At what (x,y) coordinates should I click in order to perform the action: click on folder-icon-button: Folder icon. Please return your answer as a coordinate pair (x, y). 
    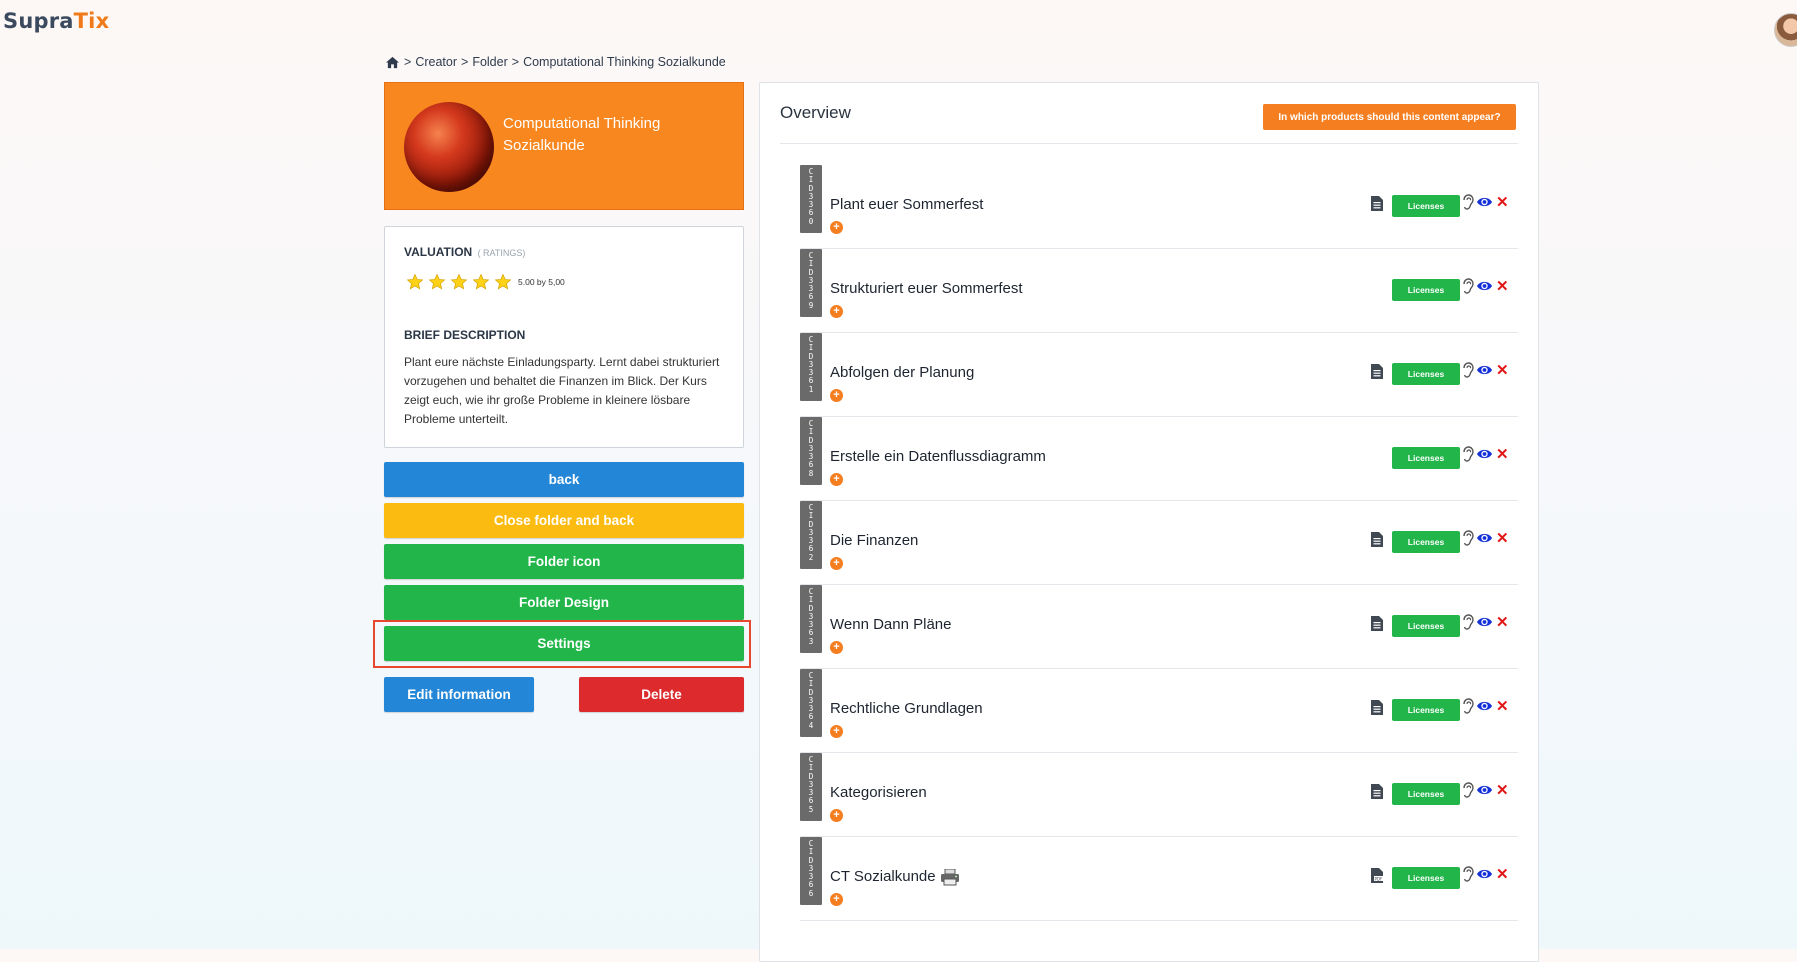
    Looking at the image, I should click on (564, 561).